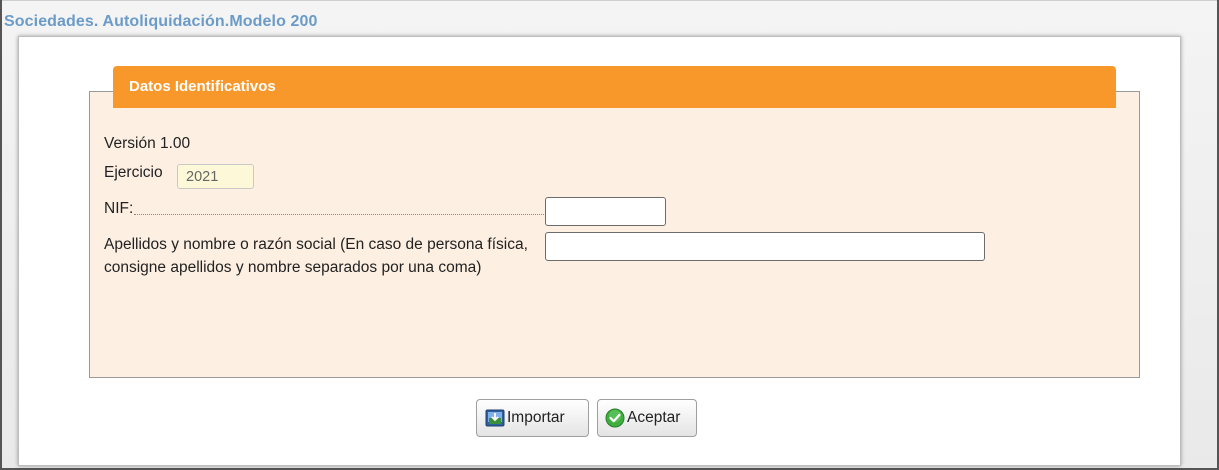 Image resolution: width=1219 pixels, height=470 pixels. I want to click on aceptar-button: Aceptar, so click(647, 418).